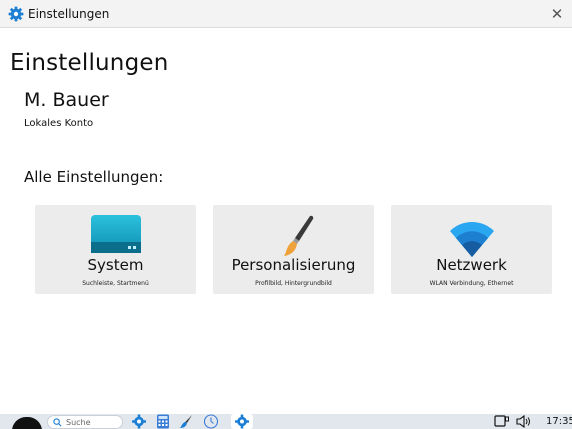  I want to click on close-icon: ✕, so click(557, 14).